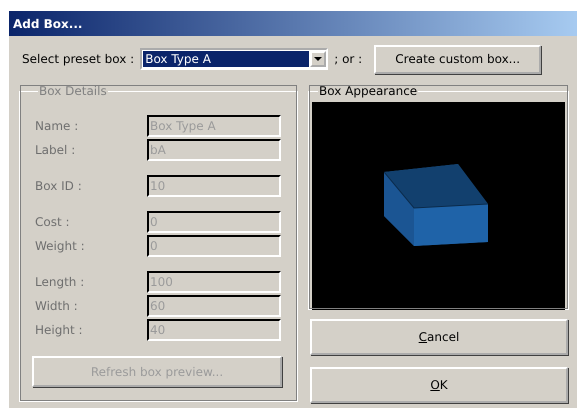  Describe the element at coordinates (58, 186) in the screenshot. I see `field-label: Box ID :` at that location.